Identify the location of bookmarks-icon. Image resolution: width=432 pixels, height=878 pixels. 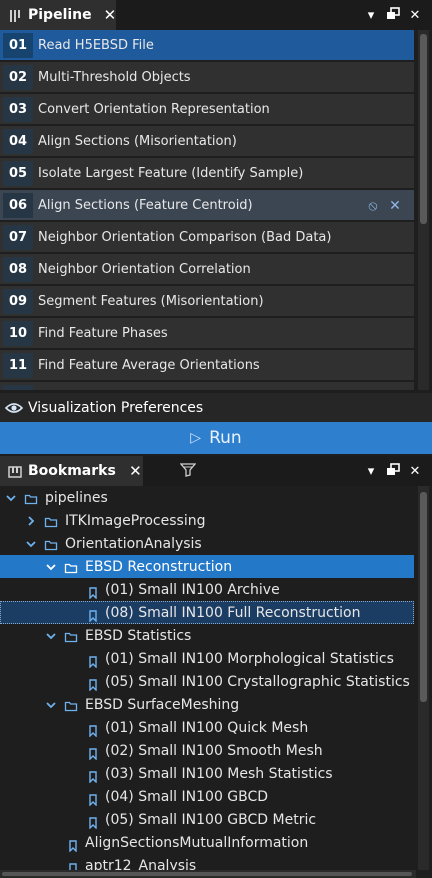
(15, 471).